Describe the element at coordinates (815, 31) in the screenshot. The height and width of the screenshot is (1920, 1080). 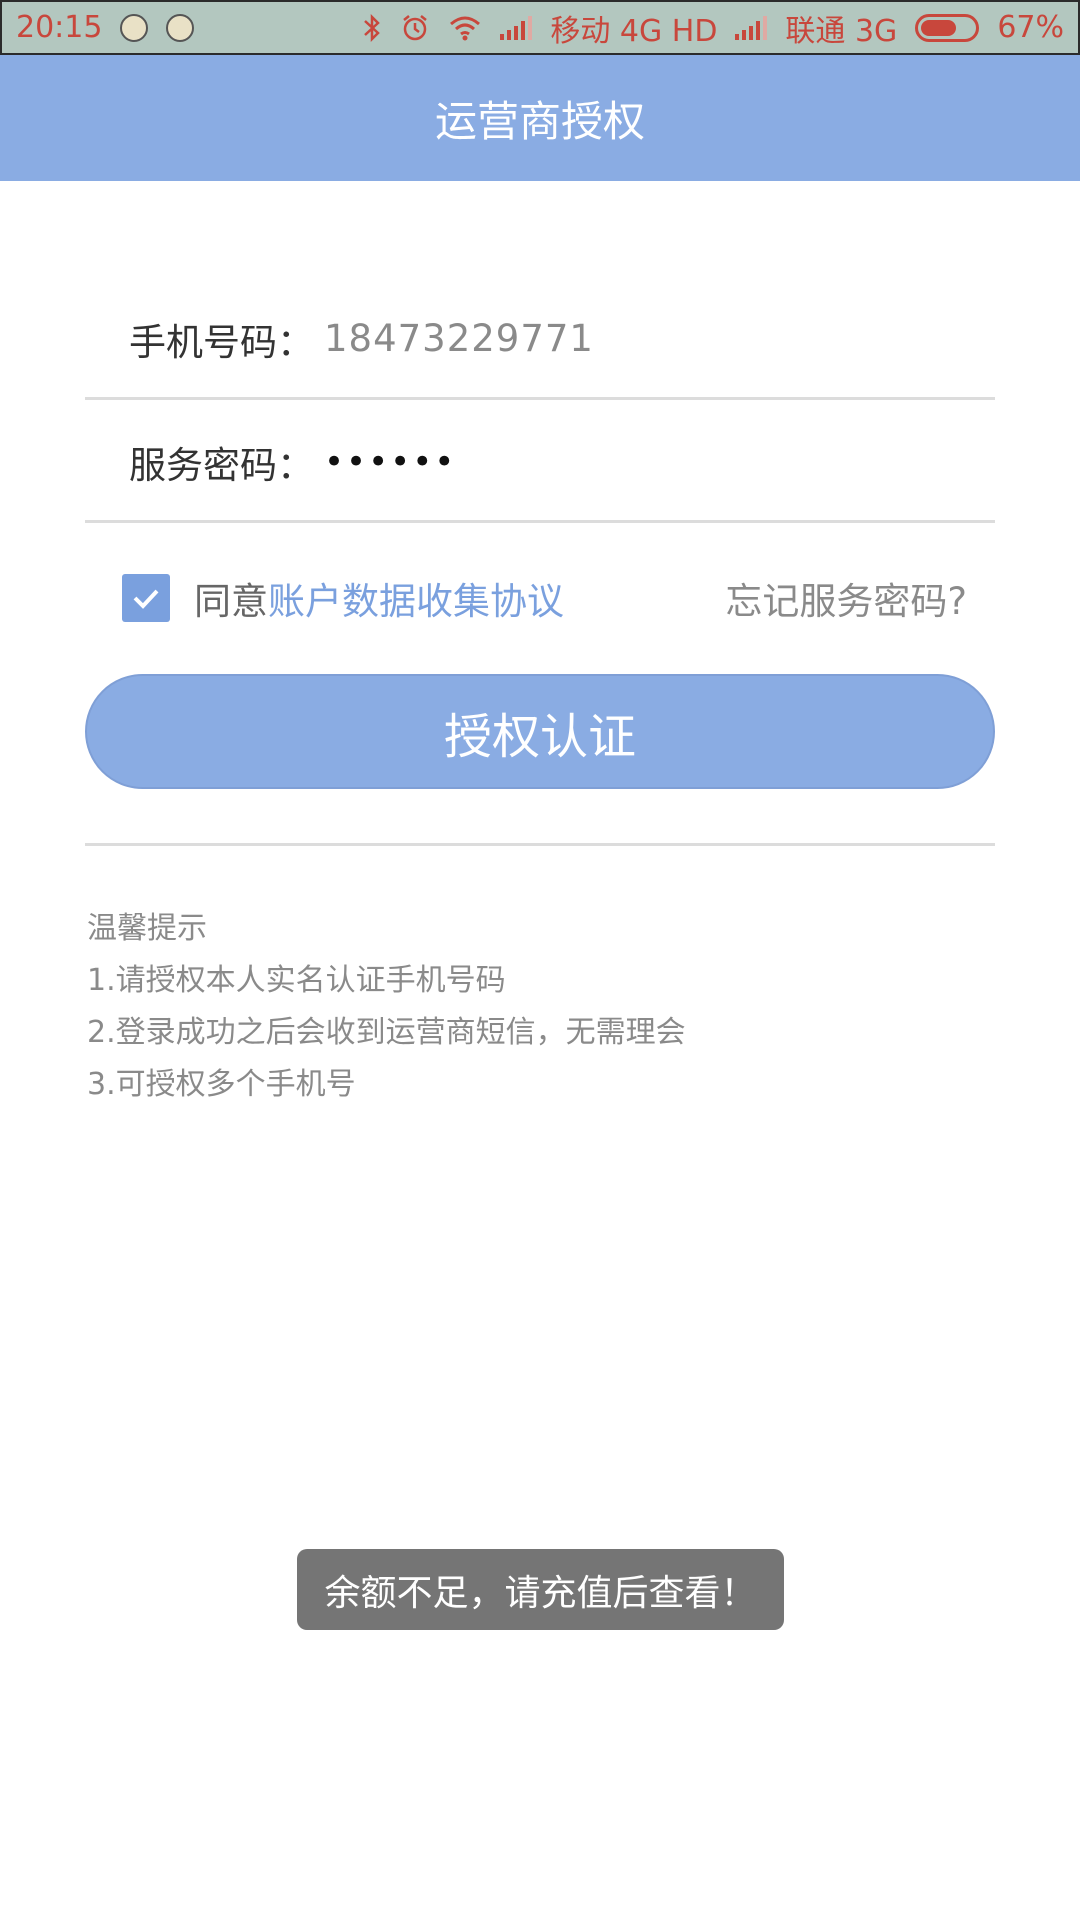
I see `carrier-2-name: 联通` at that location.